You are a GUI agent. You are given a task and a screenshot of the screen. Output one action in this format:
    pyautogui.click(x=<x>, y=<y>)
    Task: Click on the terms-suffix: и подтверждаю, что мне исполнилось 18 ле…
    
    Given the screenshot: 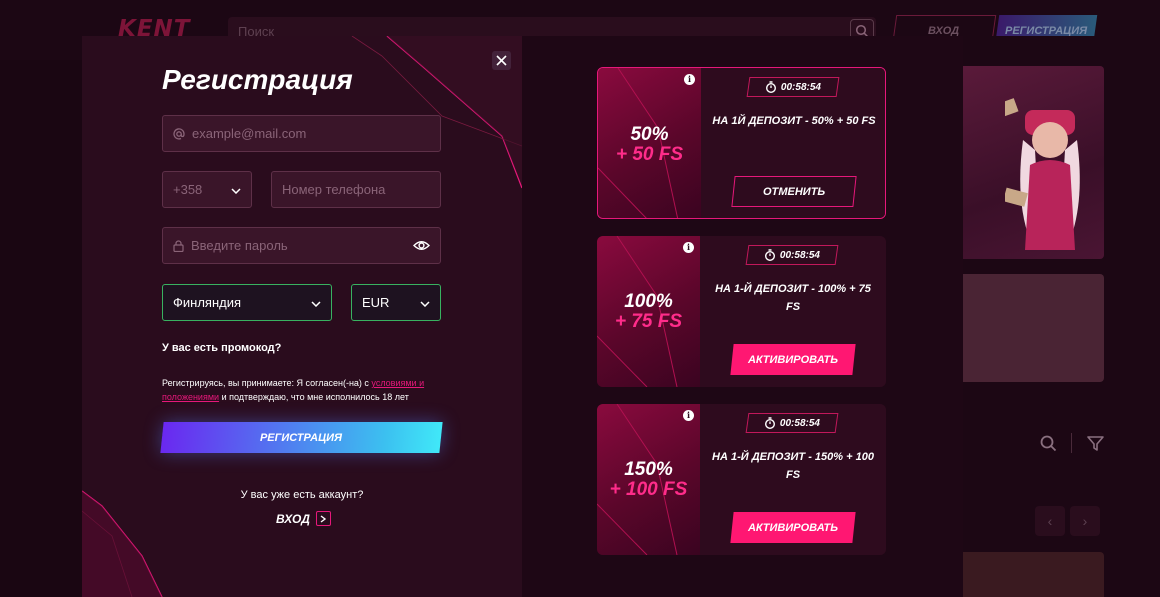 What is the action you would take?
    pyautogui.click(x=314, y=397)
    